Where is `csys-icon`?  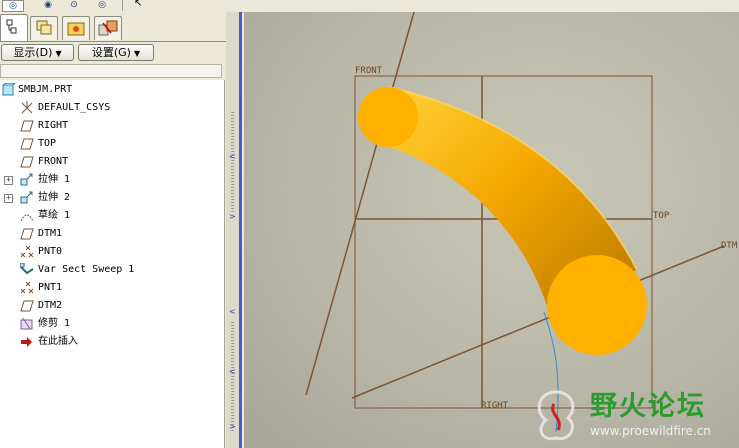 csys-icon is located at coordinates (27, 107).